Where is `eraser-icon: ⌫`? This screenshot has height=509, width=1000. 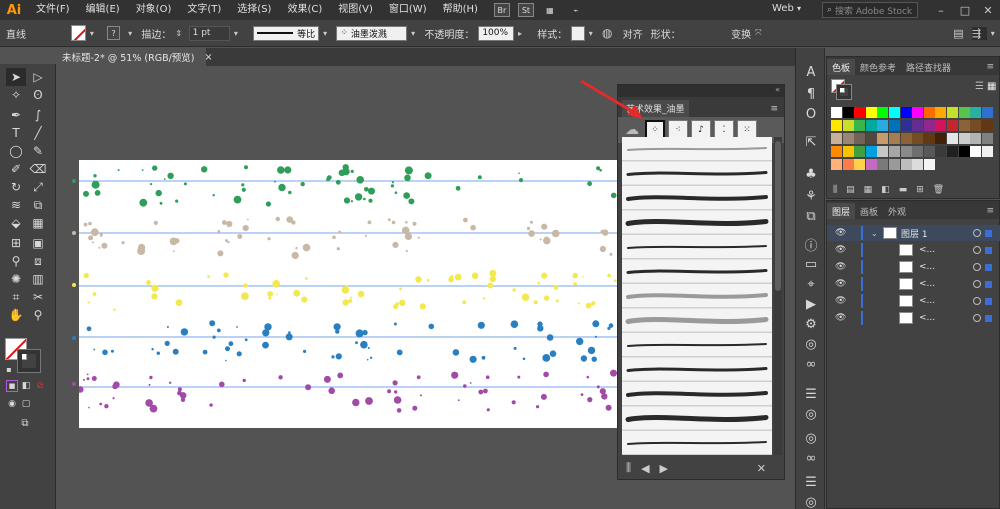 eraser-icon: ⌫ is located at coordinates (38, 169).